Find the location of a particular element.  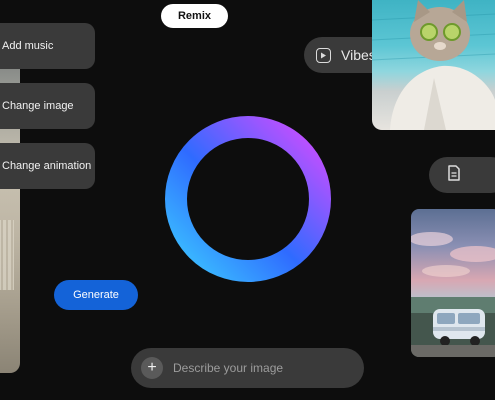

landscape-photo-thumbnail is located at coordinates (453, 283).